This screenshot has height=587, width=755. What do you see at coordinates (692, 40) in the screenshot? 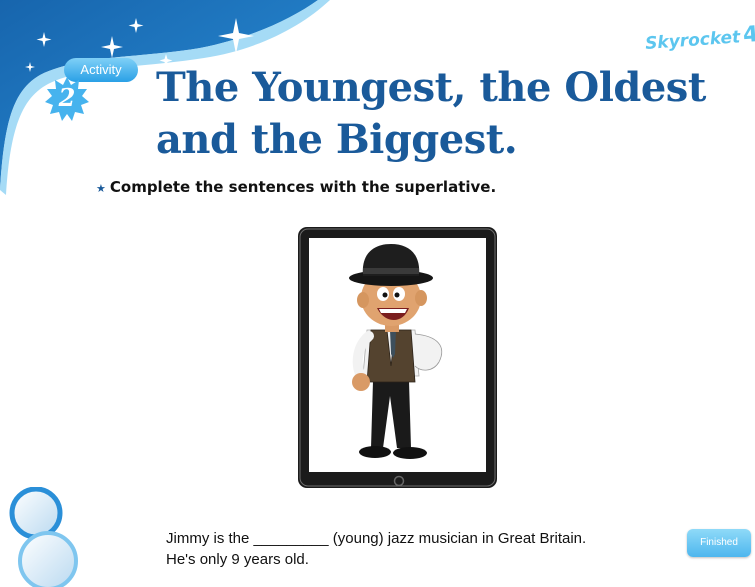
I see `brand-name: Skyrocket` at bounding box center [692, 40].